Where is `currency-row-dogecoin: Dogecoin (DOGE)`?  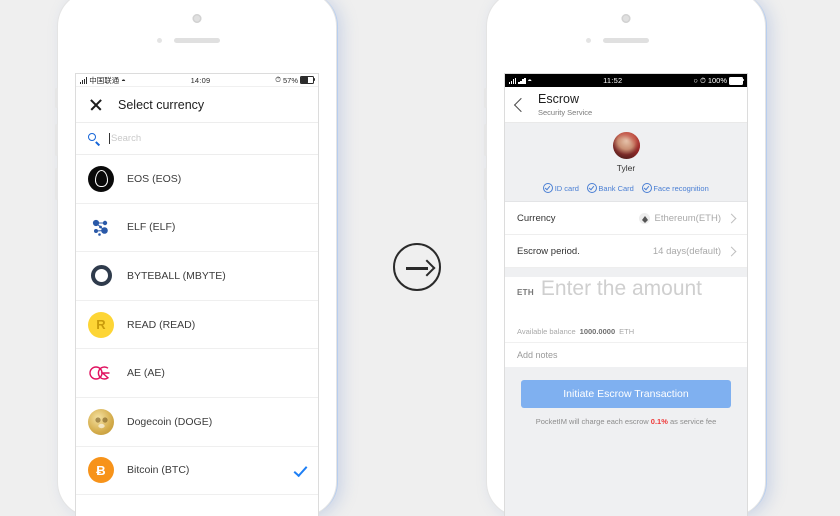
currency-row-dogecoin: Dogecoin (DOGE) is located at coordinates (197, 422).